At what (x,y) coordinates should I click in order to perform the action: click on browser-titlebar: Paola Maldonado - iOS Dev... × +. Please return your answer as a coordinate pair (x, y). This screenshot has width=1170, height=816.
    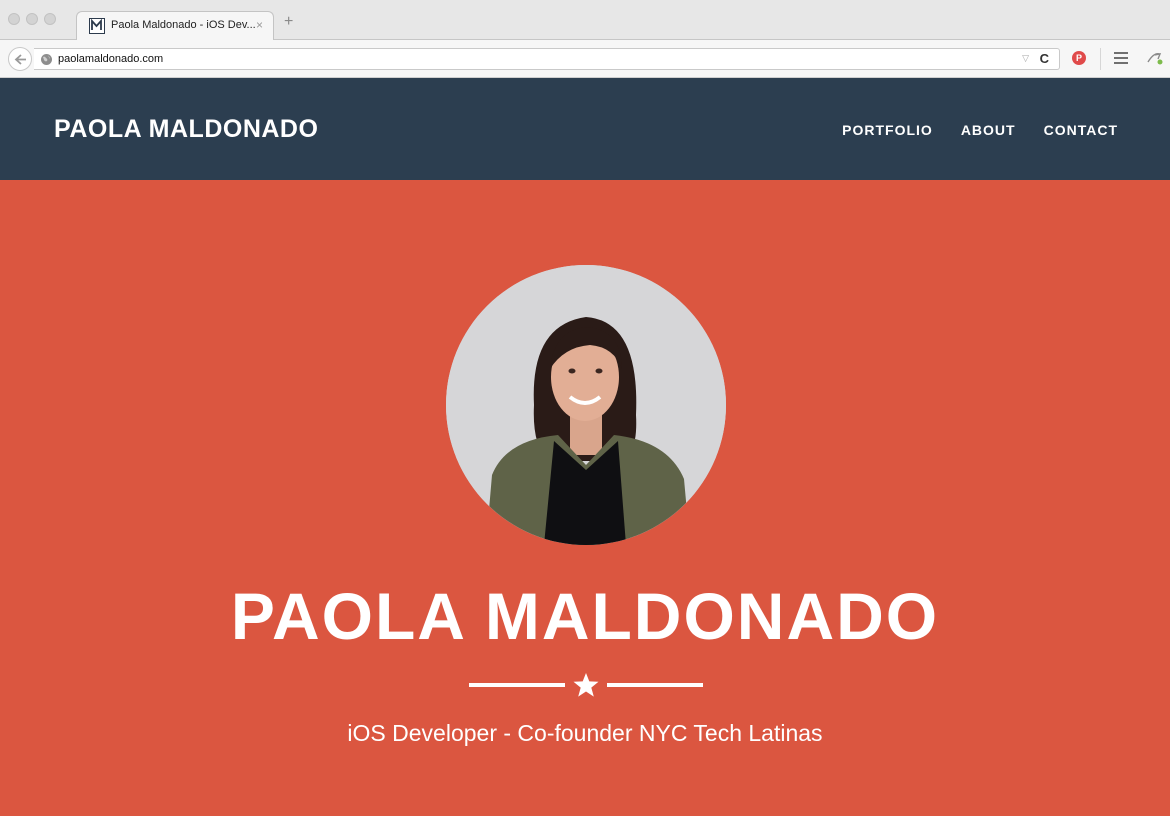
    Looking at the image, I should click on (585, 20).